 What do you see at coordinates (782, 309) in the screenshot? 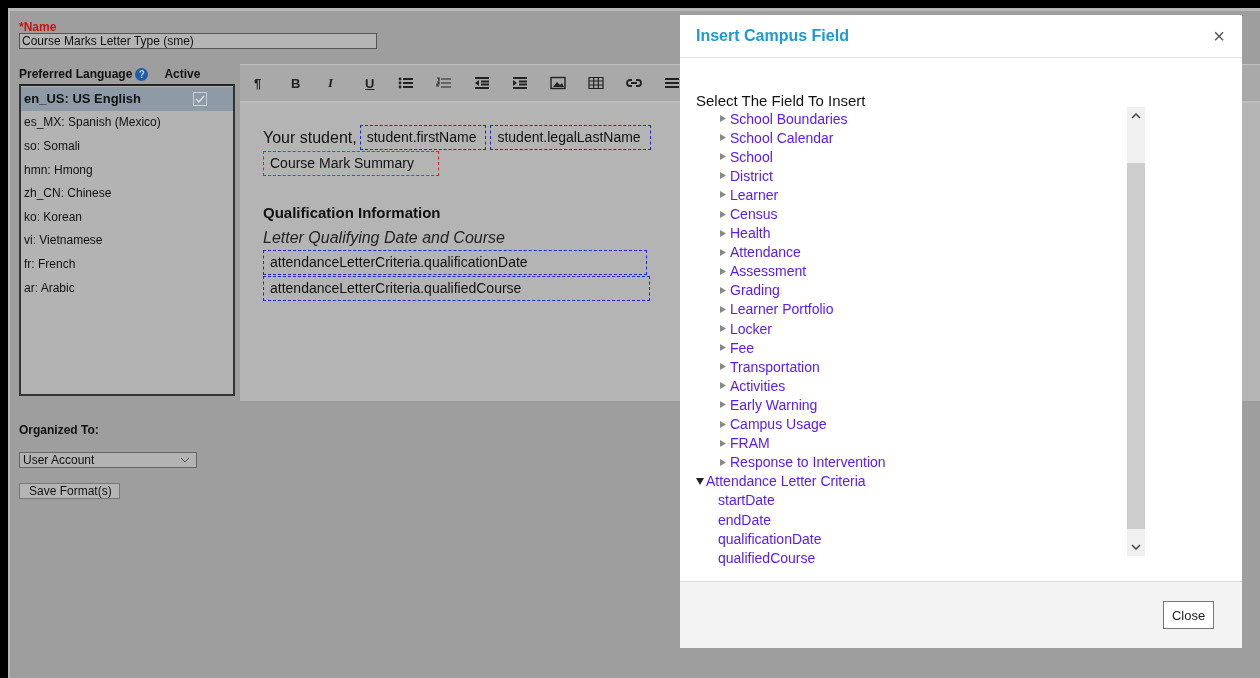
I see `tree-item: Learner Portfolio` at bounding box center [782, 309].